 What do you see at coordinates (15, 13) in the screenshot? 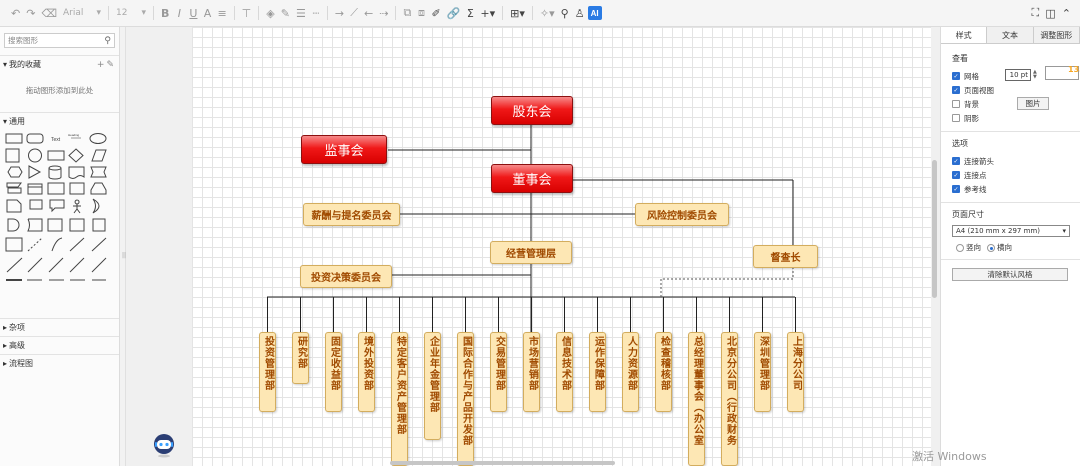
I see `undo-icon: ↶` at bounding box center [15, 13].